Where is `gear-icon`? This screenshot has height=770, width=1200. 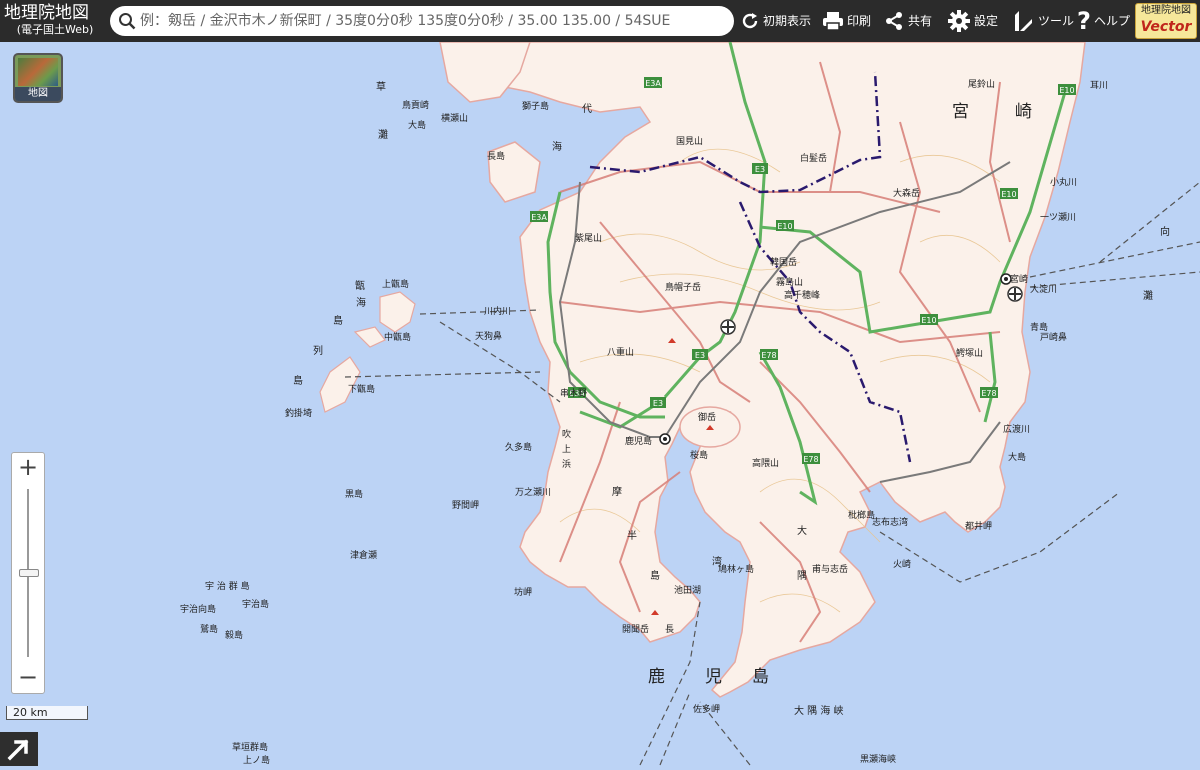
gear-icon is located at coordinates (959, 21).